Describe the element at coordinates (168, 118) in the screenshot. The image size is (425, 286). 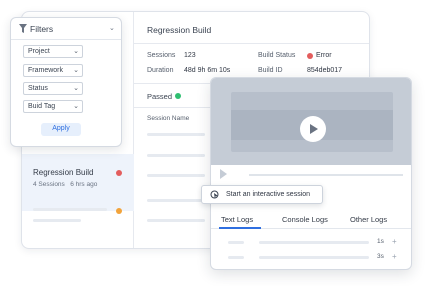
I see `session-name-header: Session Name` at that location.